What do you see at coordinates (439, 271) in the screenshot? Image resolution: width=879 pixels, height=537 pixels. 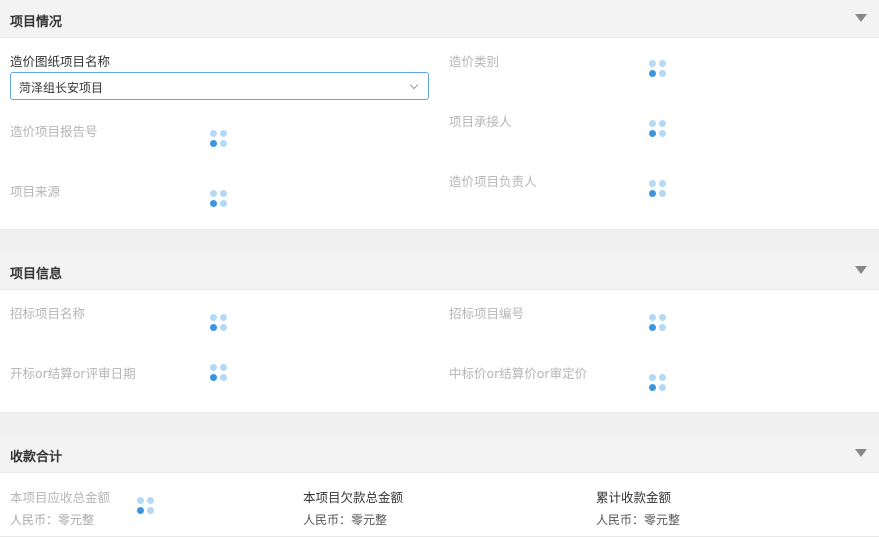 I see `project-info-header: 项目信息` at bounding box center [439, 271].